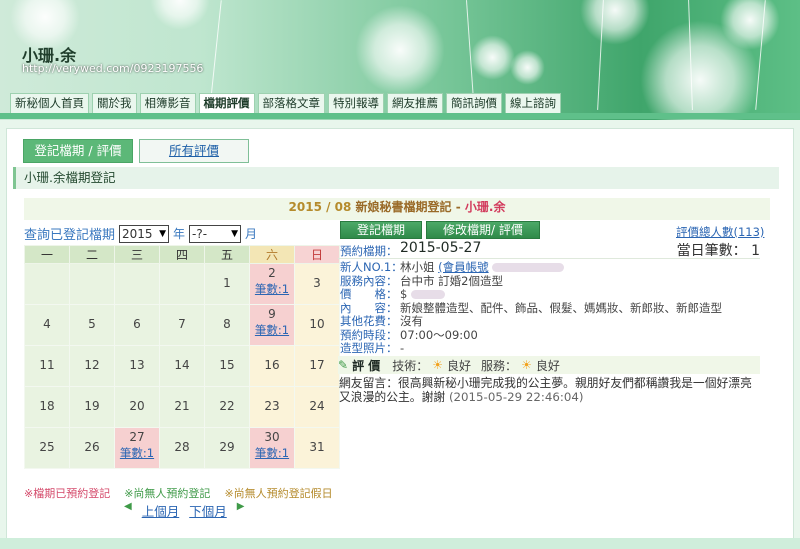 This screenshot has width=800, height=549. What do you see at coordinates (215, 233) in the screenshot?
I see `month-select: -?- ▼` at bounding box center [215, 233].